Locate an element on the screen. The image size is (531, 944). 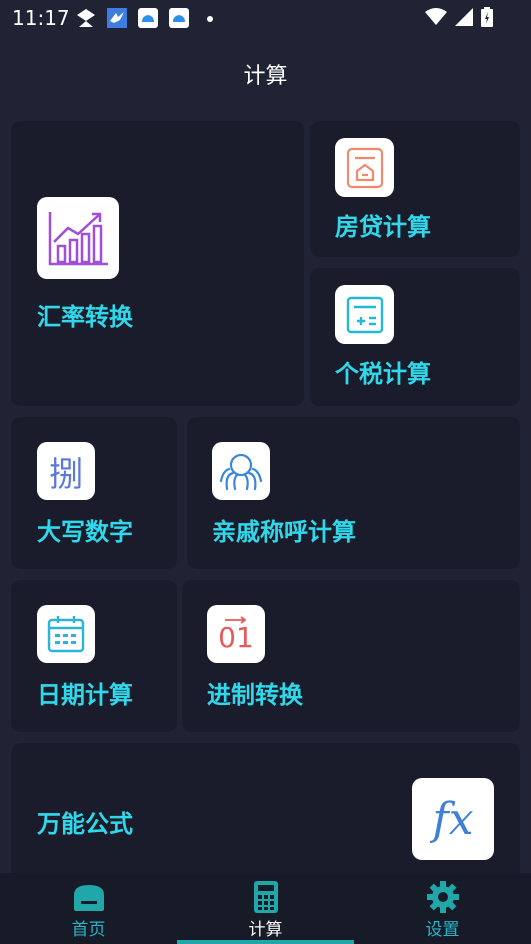
nav-home: 首页 is located at coordinates (88, 908).